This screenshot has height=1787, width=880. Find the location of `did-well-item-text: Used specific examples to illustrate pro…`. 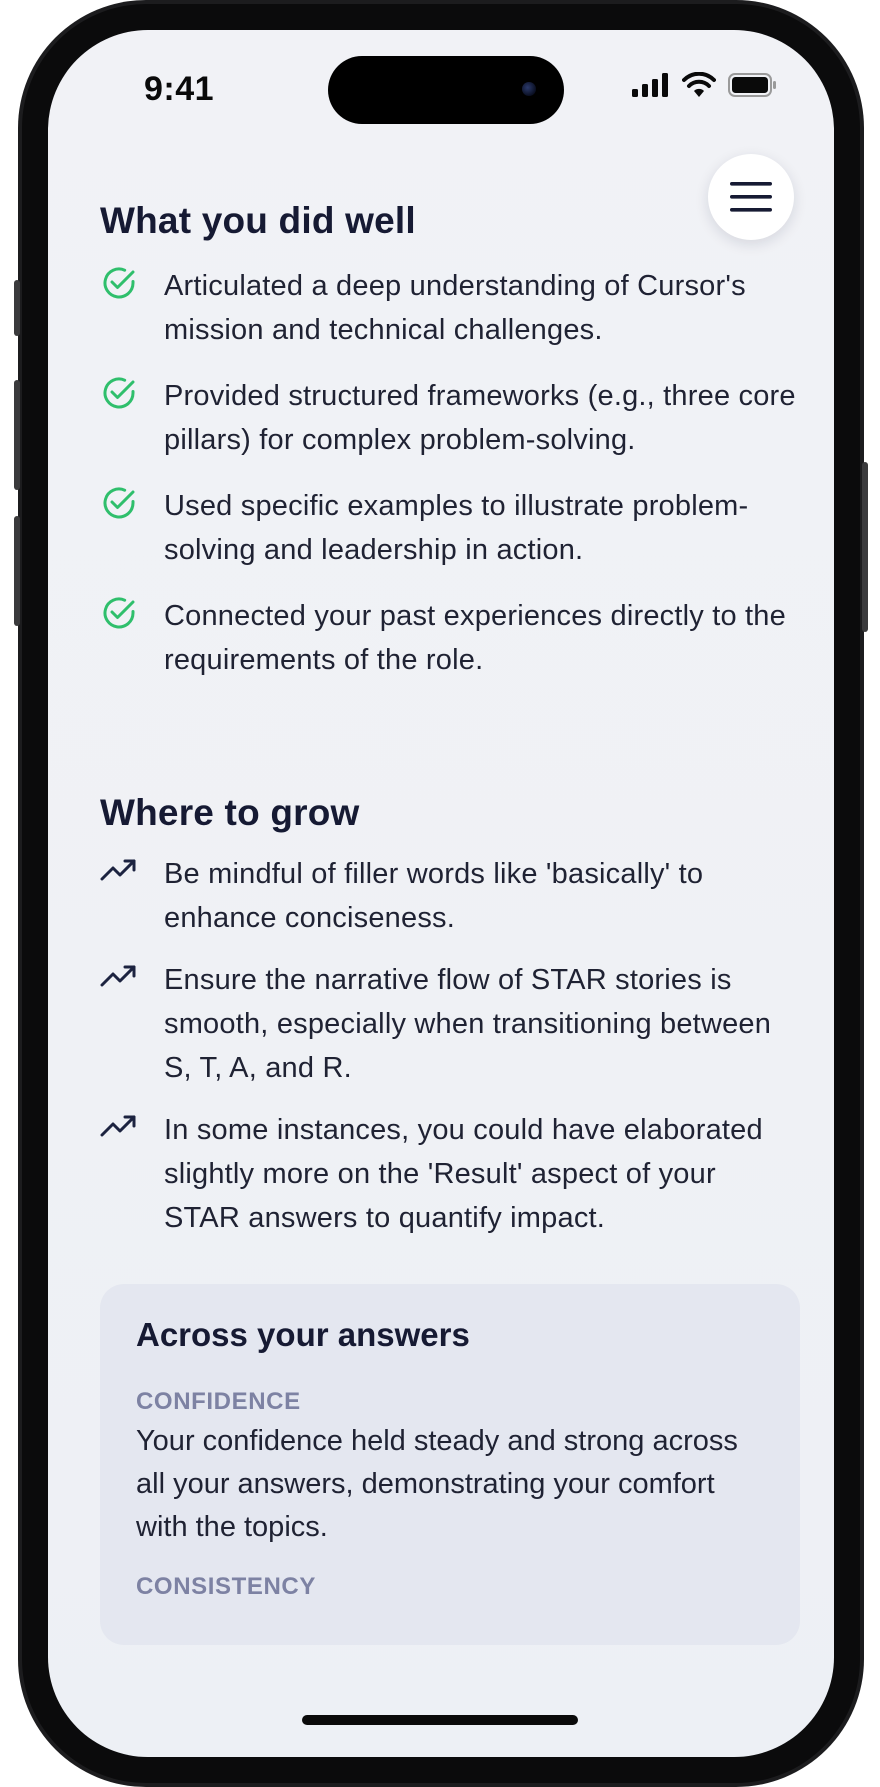

did-well-item-text: Used specific examples to illustrate pro… is located at coordinates (456, 528).